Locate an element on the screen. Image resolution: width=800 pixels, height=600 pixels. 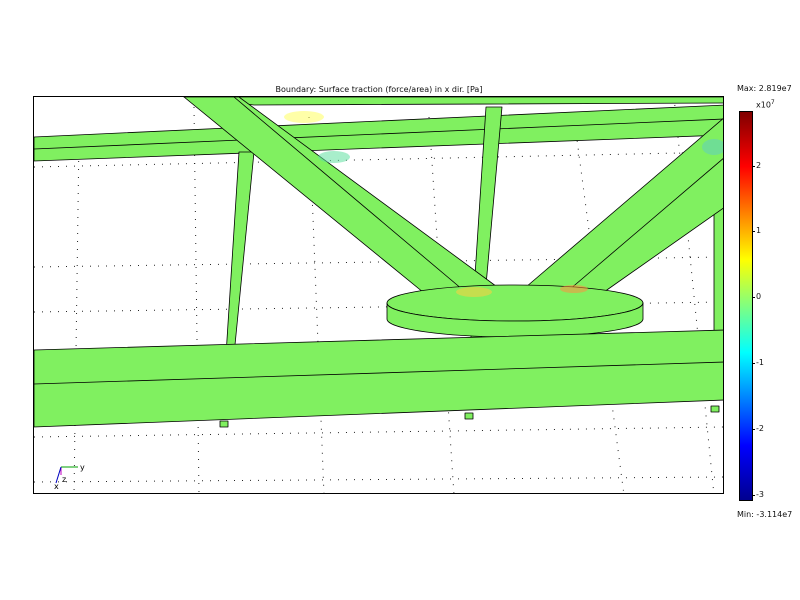
colorbar-tick: -1 is located at coordinates (758, 362).